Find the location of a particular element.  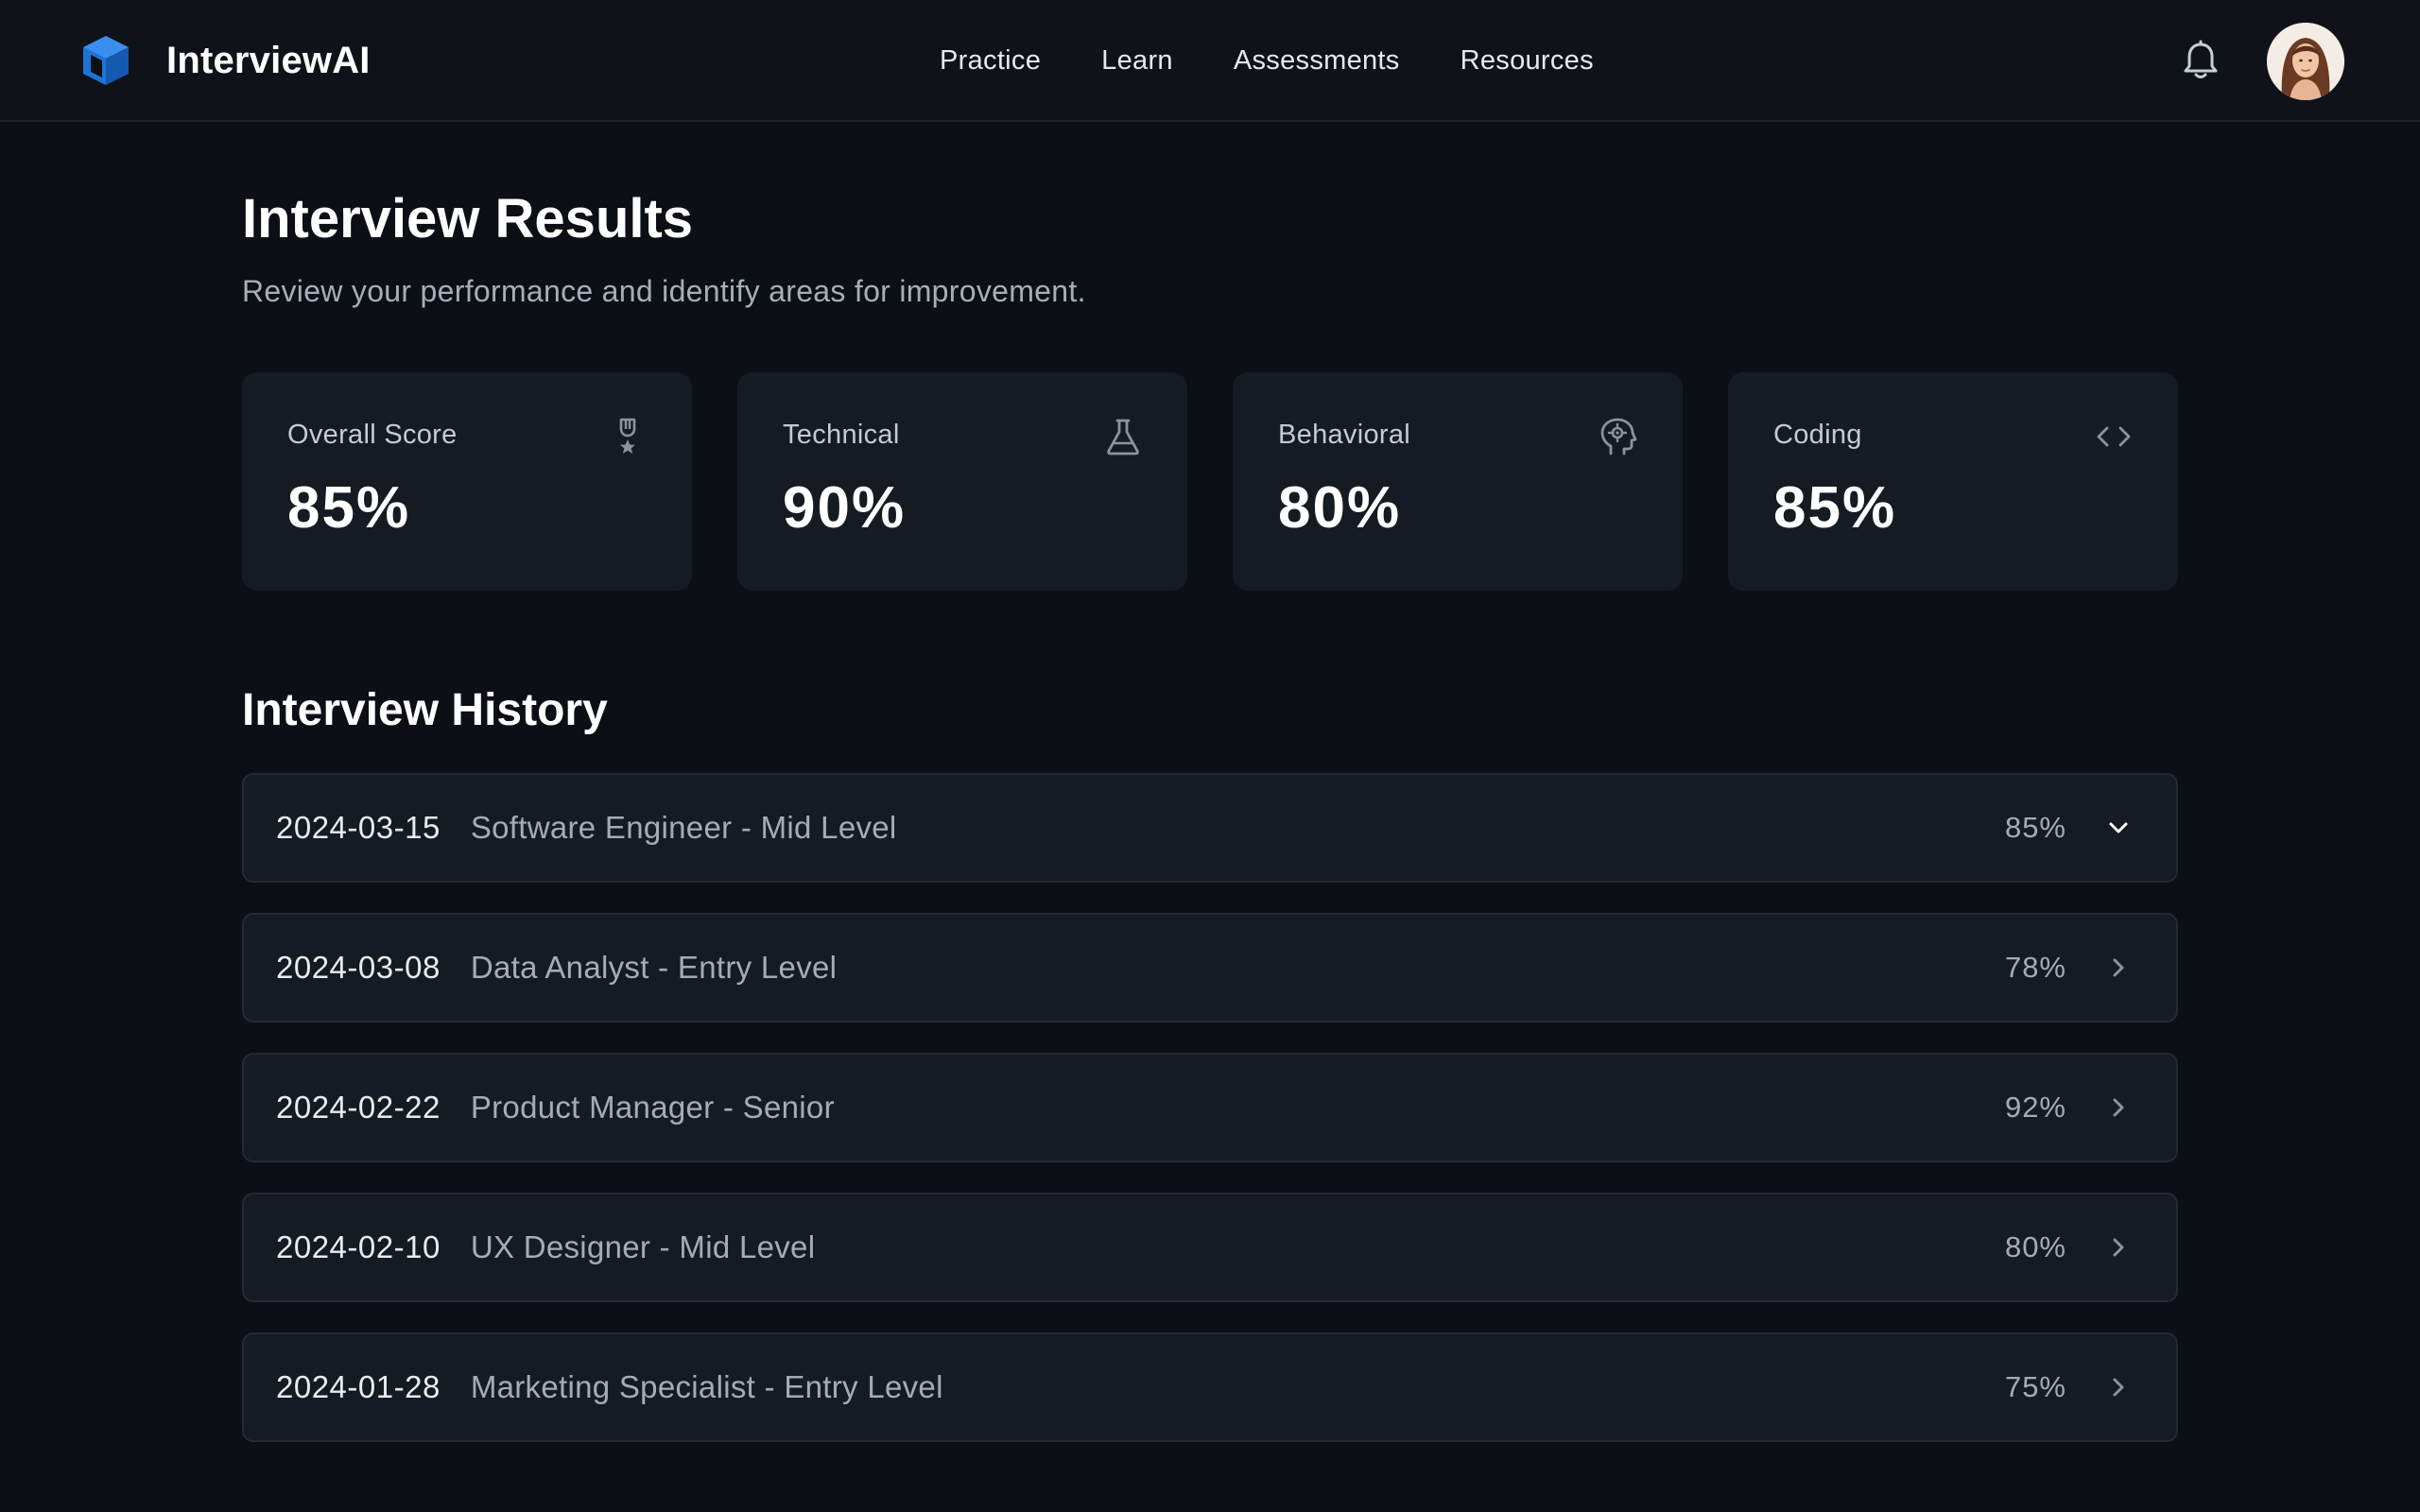

row-role: UX Designer - Mid Level is located at coordinates (643, 1246).